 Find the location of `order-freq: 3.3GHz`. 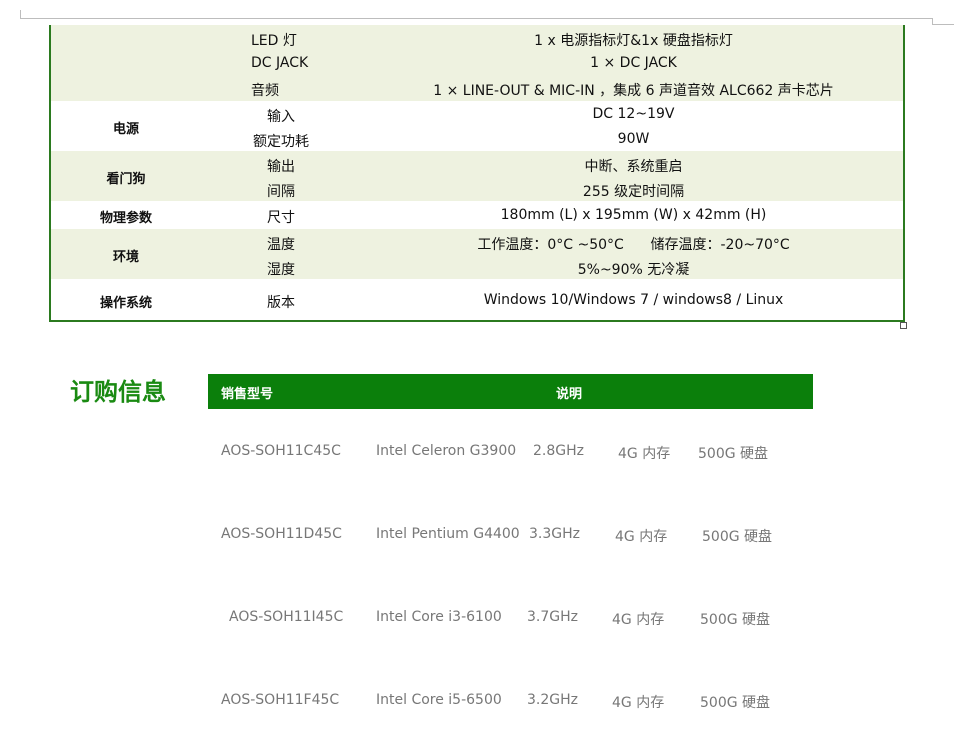

order-freq: 3.3GHz is located at coordinates (554, 534).